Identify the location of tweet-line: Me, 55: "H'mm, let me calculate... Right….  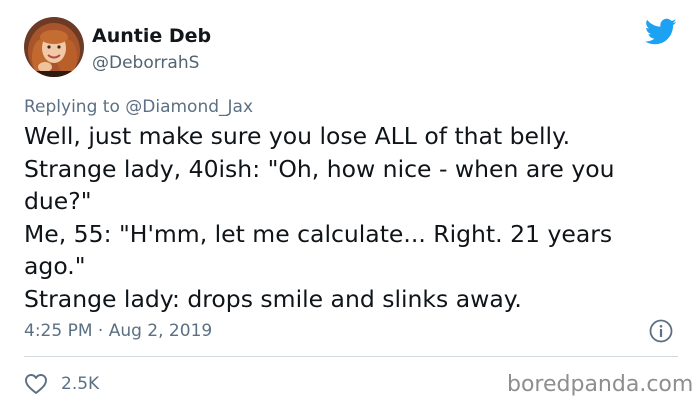
(318, 233).